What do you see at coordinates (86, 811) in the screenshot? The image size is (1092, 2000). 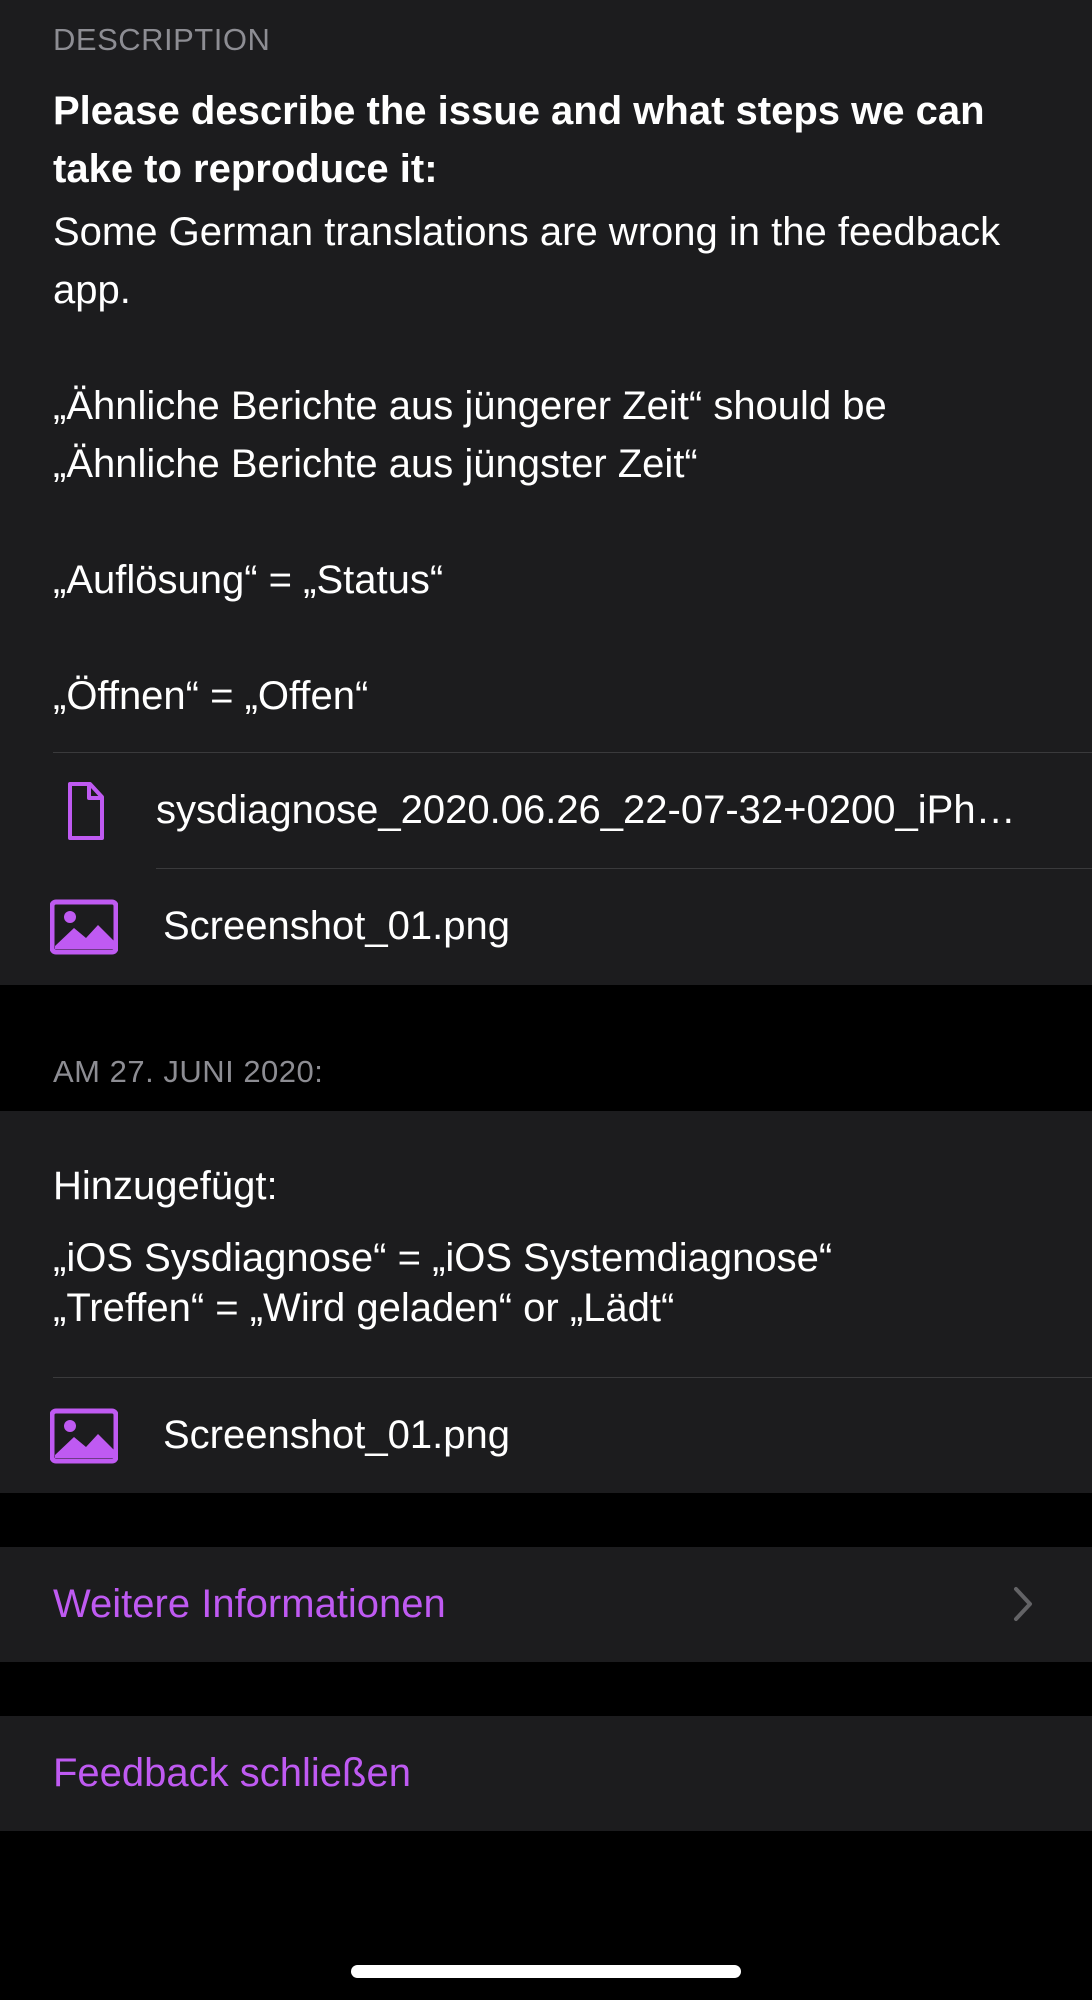 I see `document-icon` at bounding box center [86, 811].